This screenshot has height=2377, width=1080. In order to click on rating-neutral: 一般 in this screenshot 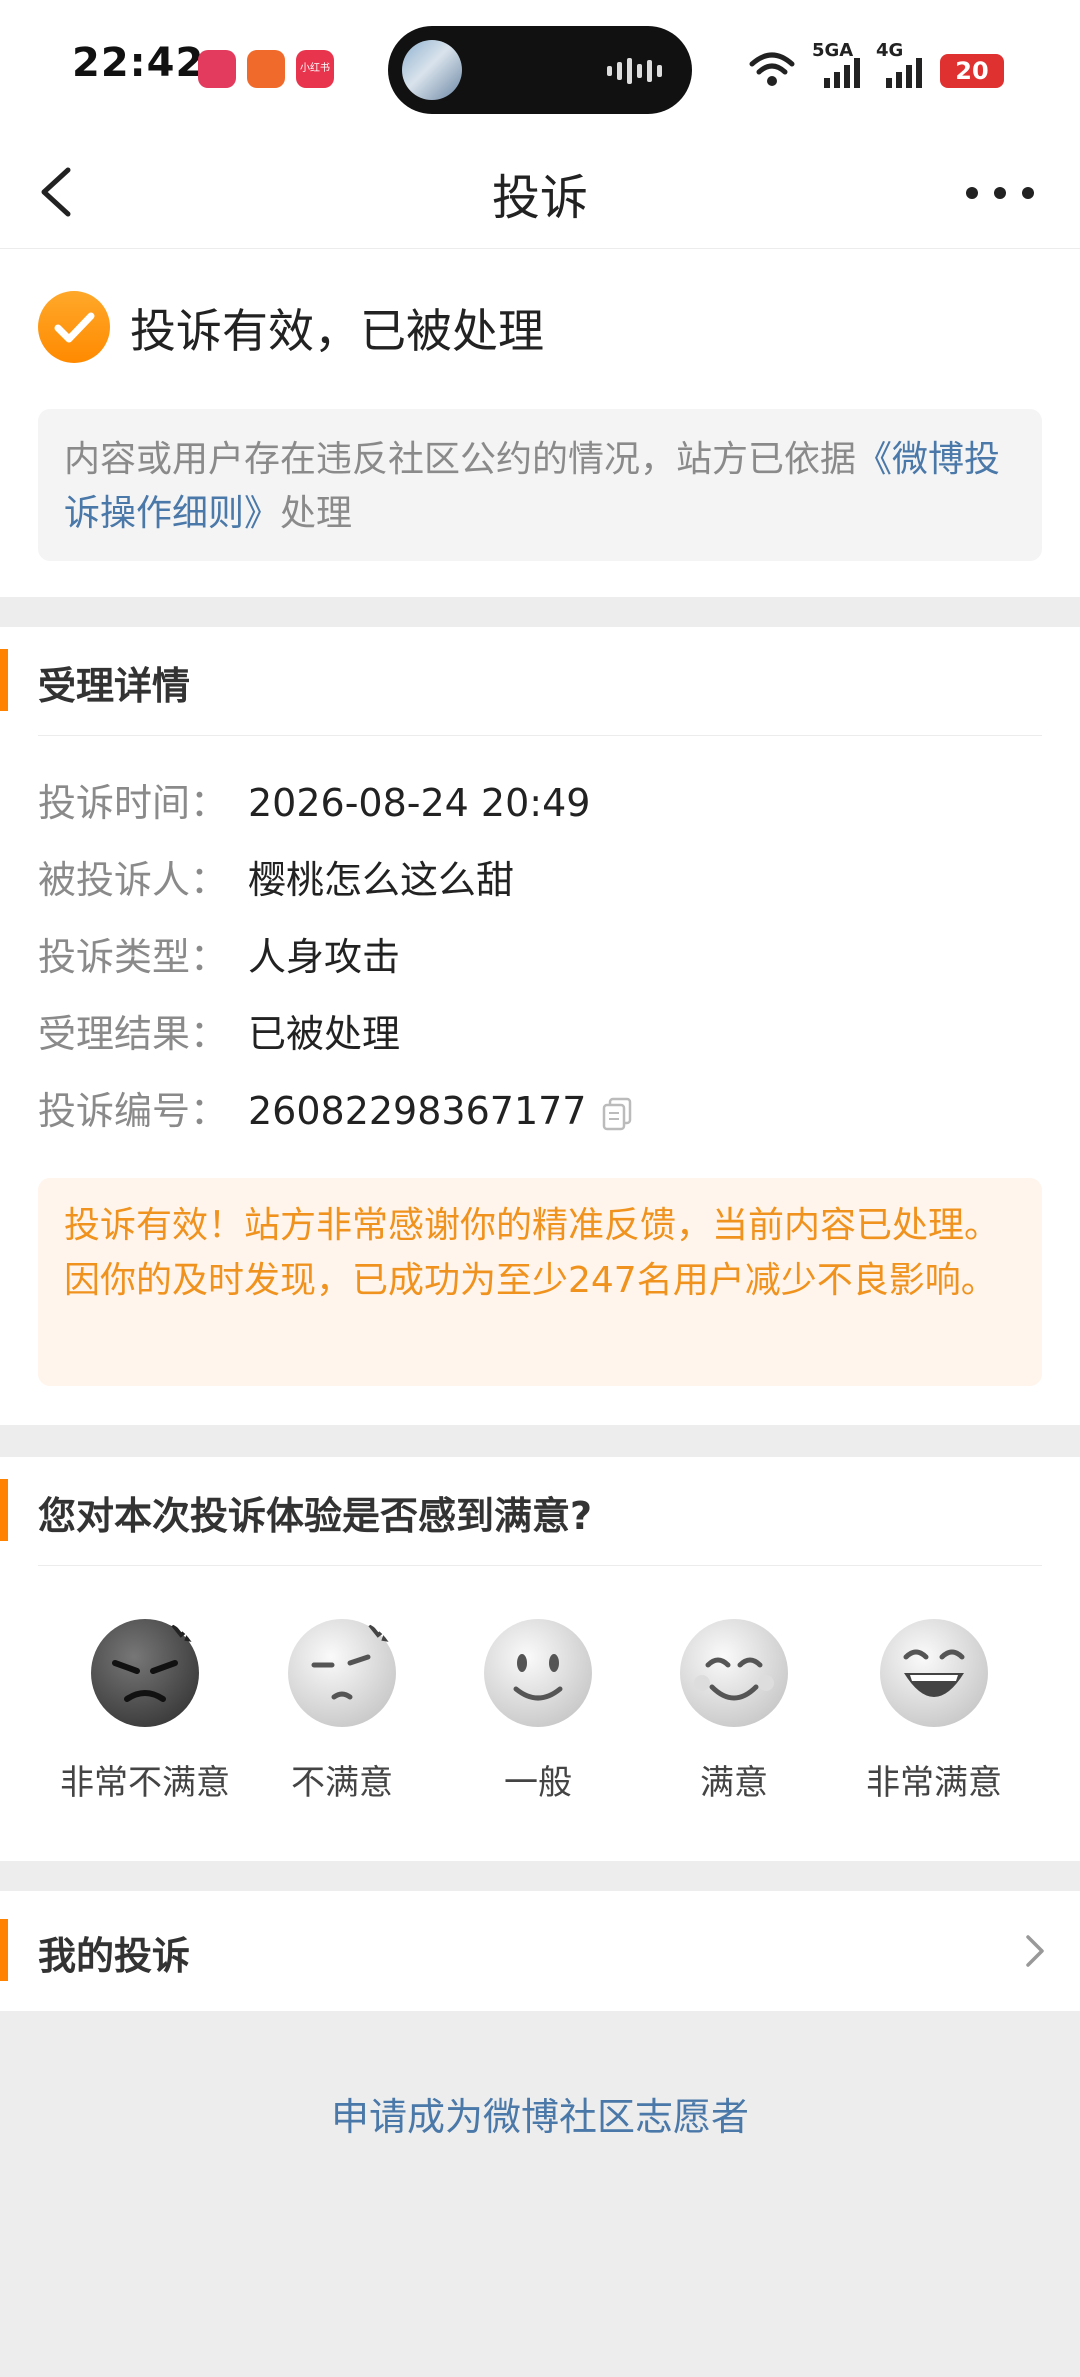, I will do `click(538, 1710)`.